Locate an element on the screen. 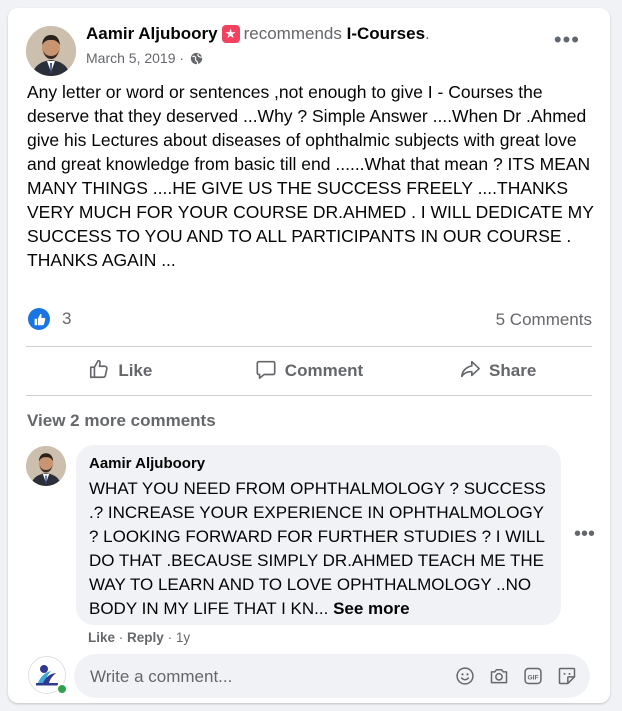 This screenshot has height=711, width=622. composer-icons: GIF is located at coordinates (516, 676).